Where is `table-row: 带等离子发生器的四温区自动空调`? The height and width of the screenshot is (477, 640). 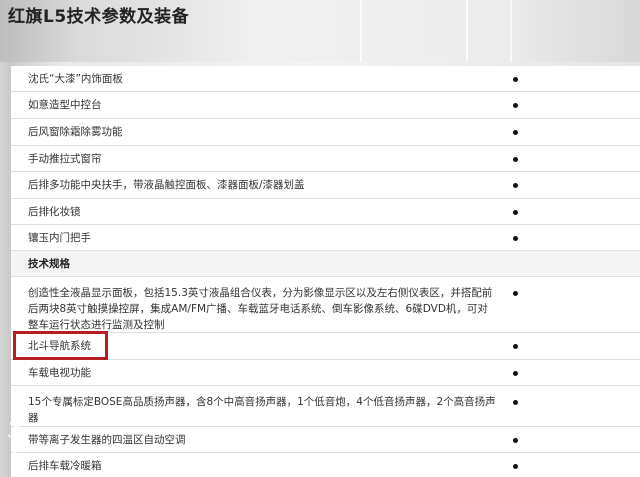
table-row: 带等离子发生器的四温区自动空调 is located at coordinates (325, 440).